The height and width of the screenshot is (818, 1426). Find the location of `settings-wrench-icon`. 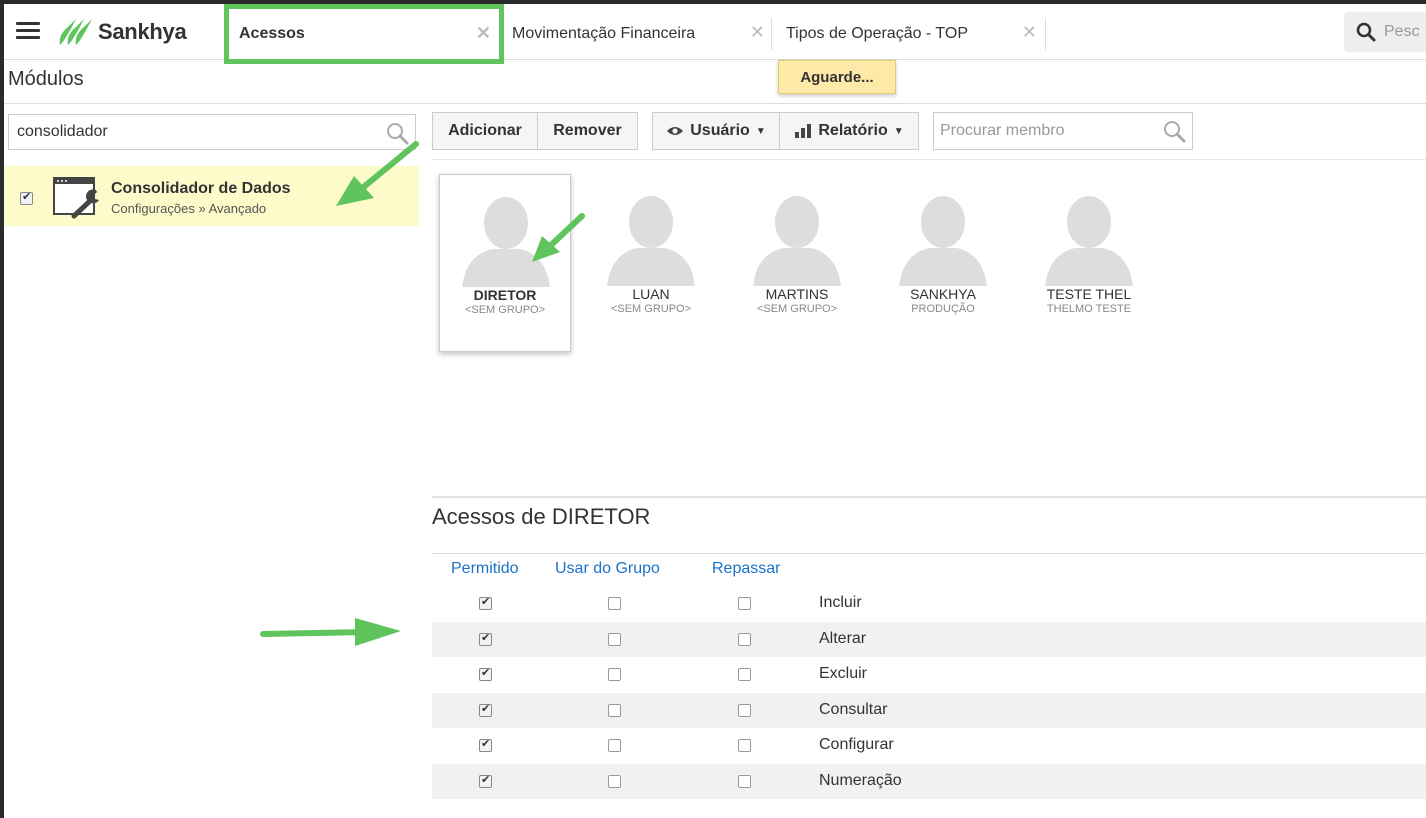

settings-wrench-icon is located at coordinates (76, 198).